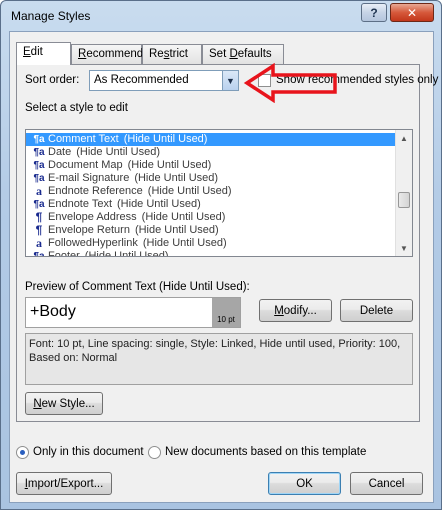  What do you see at coordinates (154, 452) in the screenshot?
I see `new-documents-radio` at bounding box center [154, 452].